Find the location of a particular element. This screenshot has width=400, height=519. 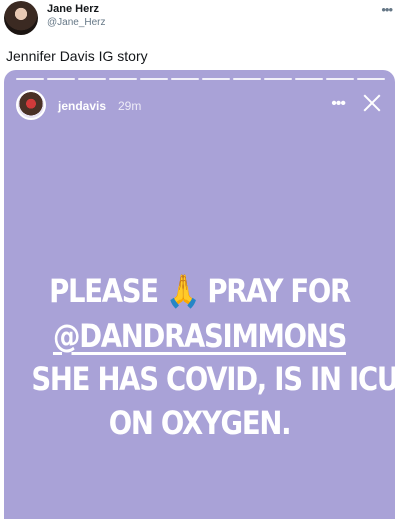

story-text-line-1: PLEASE 🙏 PRAY FOR is located at coordinates (199, 291).